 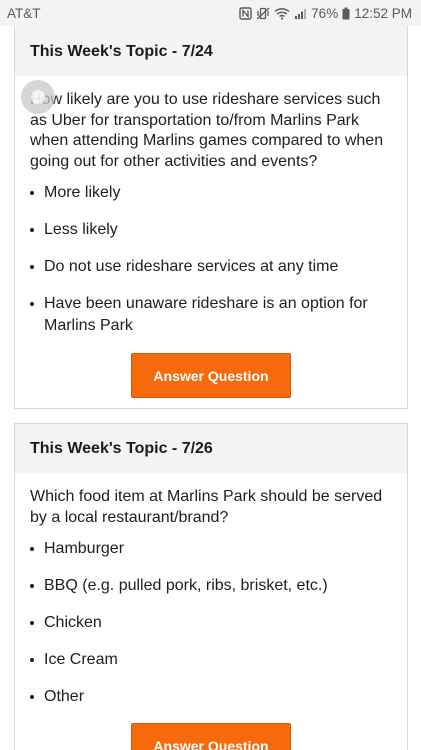 I want to click on topic-header: This Week's Topic - 7/26, so click(x=211, y=448).